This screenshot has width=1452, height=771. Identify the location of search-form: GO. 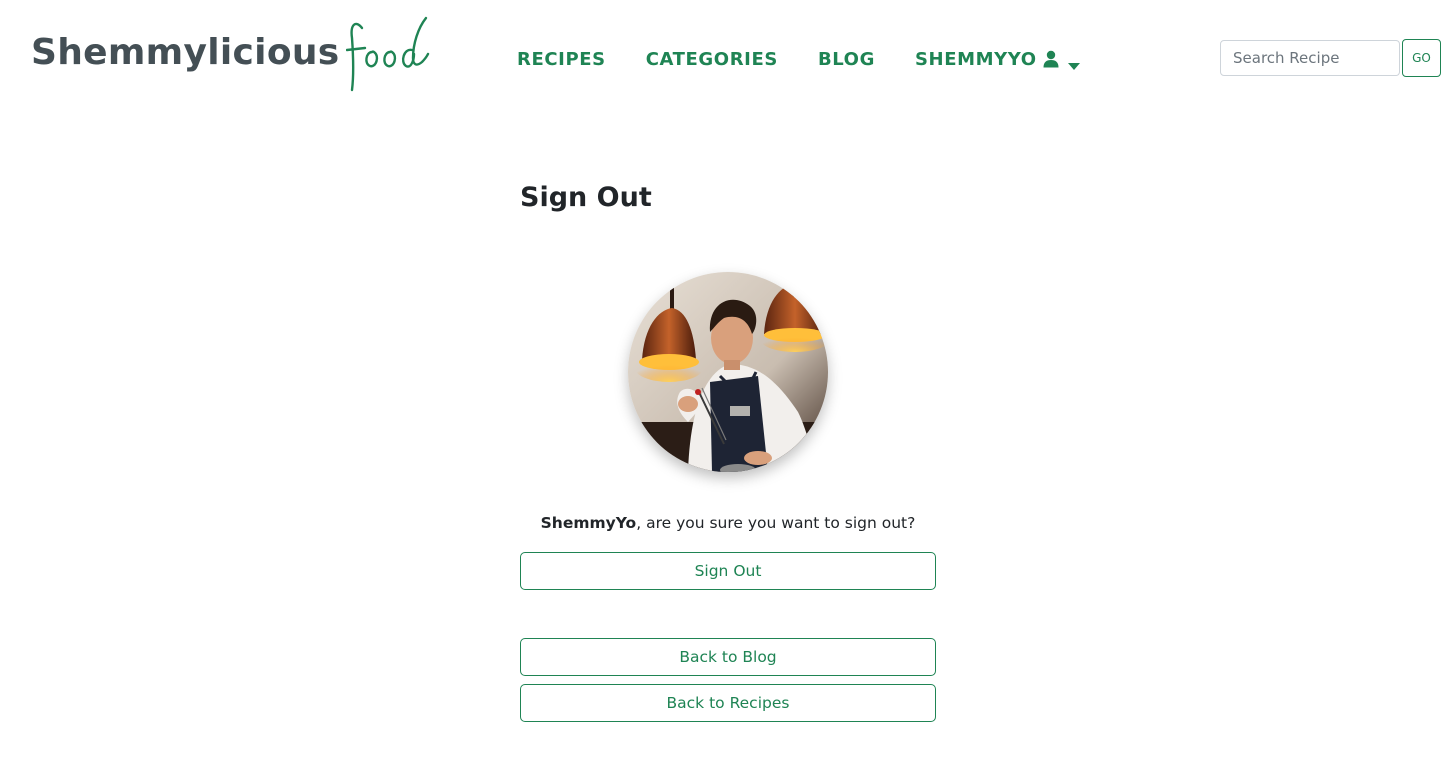
(1330, 58).